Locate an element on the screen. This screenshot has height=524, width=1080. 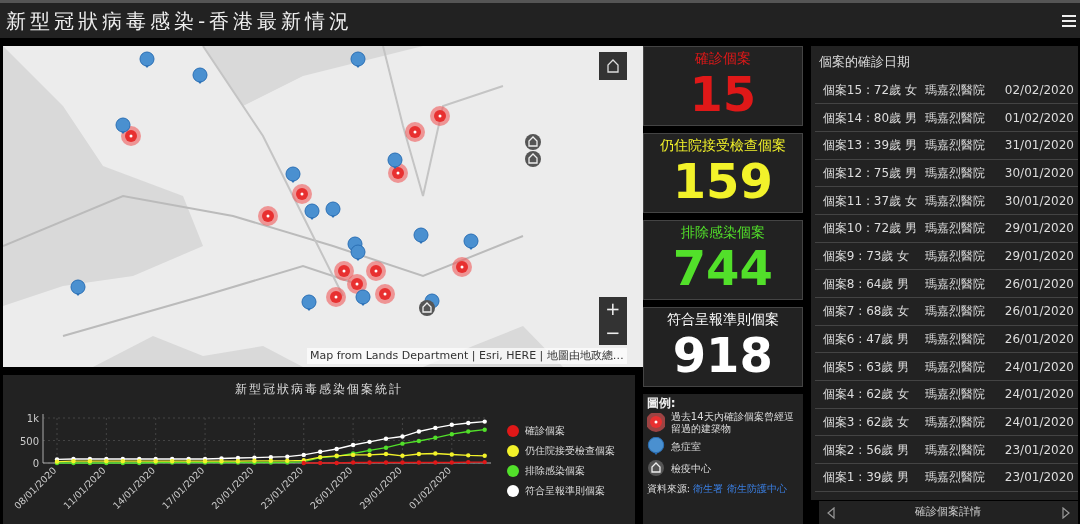
date-text: 31/01/2020 is located at coordinates (1039, 146).